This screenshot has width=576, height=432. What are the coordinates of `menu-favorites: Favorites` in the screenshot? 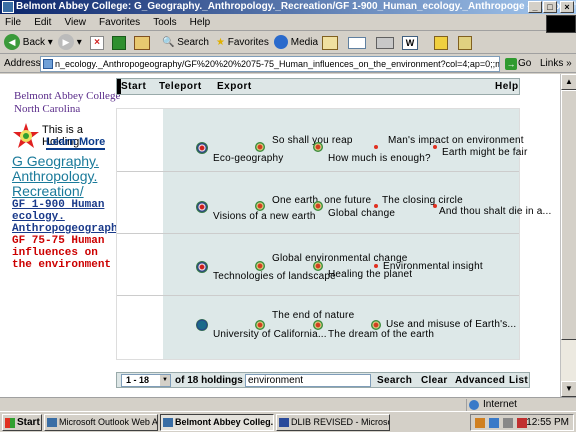 It's located at (119, 22).